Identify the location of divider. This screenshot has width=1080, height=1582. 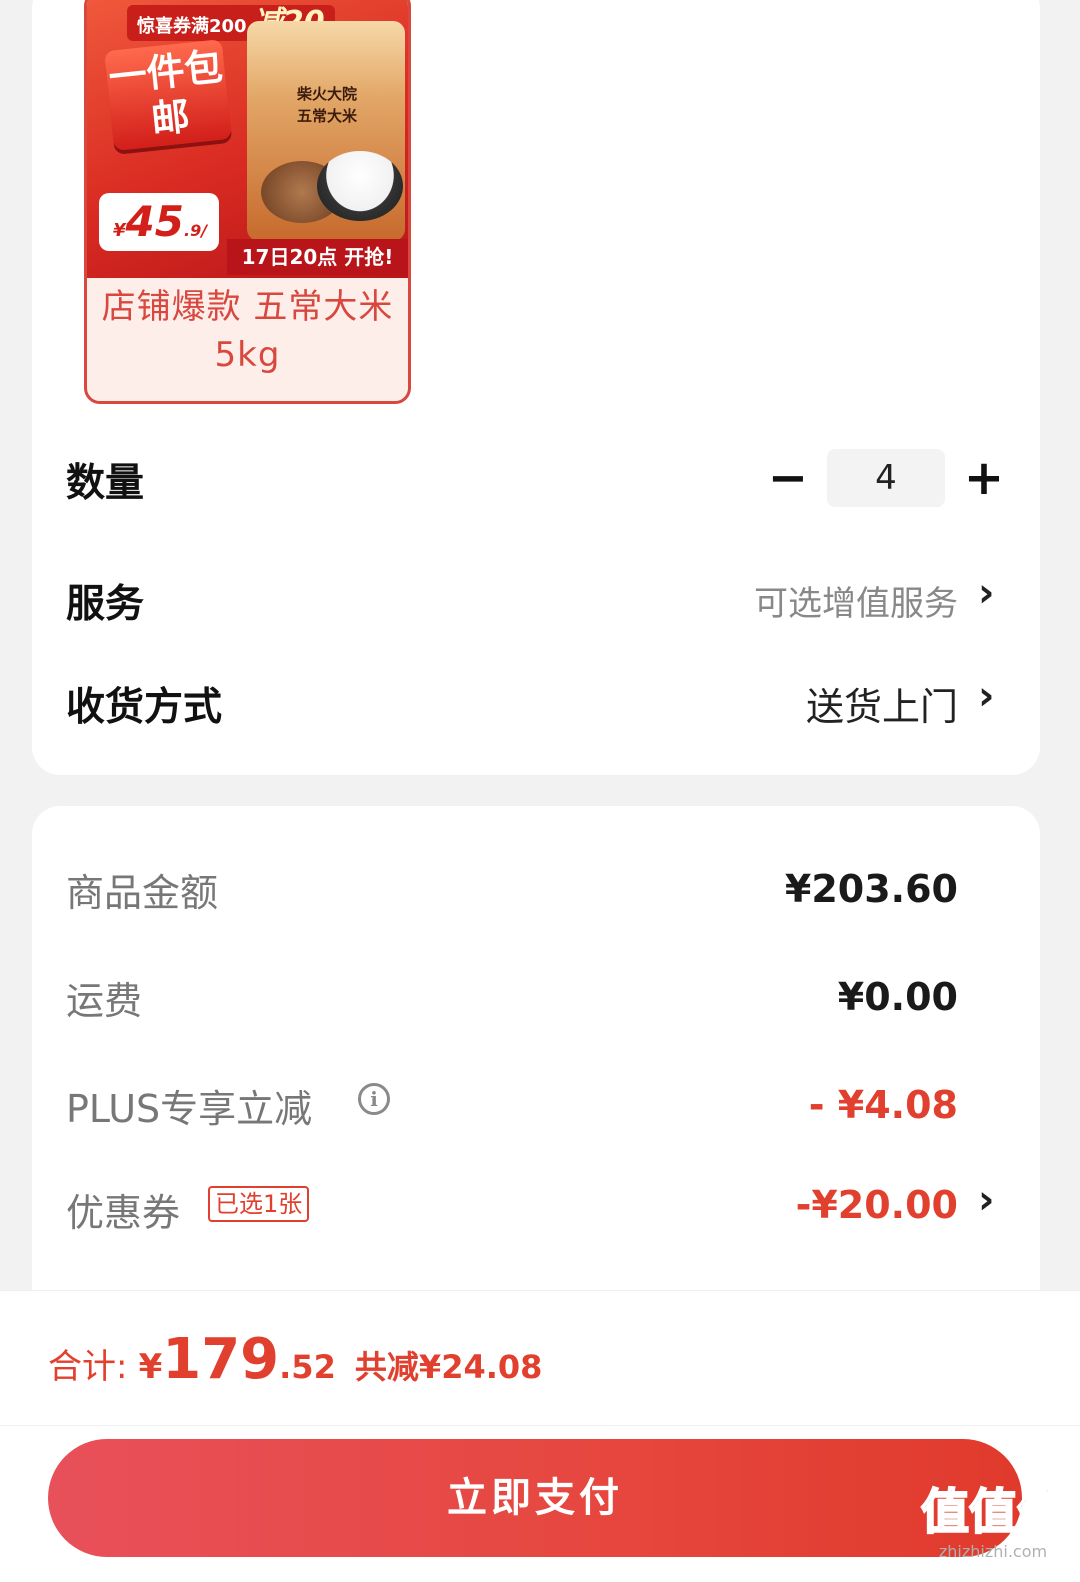
(540, 1425).